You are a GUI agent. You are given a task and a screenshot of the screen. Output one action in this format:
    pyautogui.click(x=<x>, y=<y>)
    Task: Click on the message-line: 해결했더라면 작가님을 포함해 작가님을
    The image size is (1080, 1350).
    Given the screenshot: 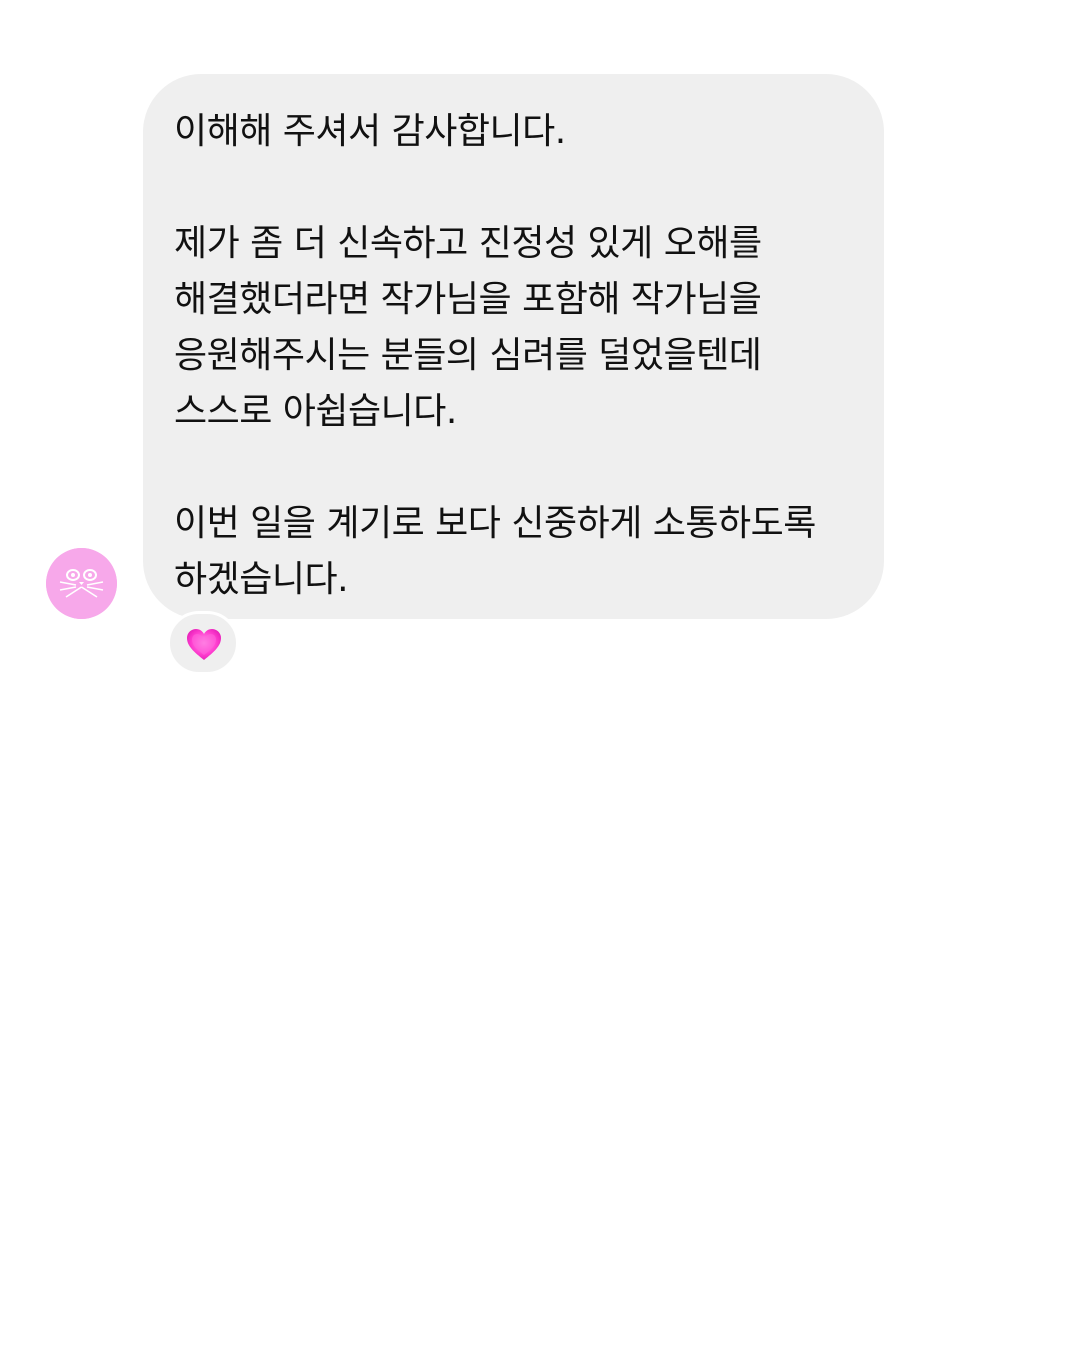 What is the action you would take?
    pyautogui.click(x=468, y=299)
    